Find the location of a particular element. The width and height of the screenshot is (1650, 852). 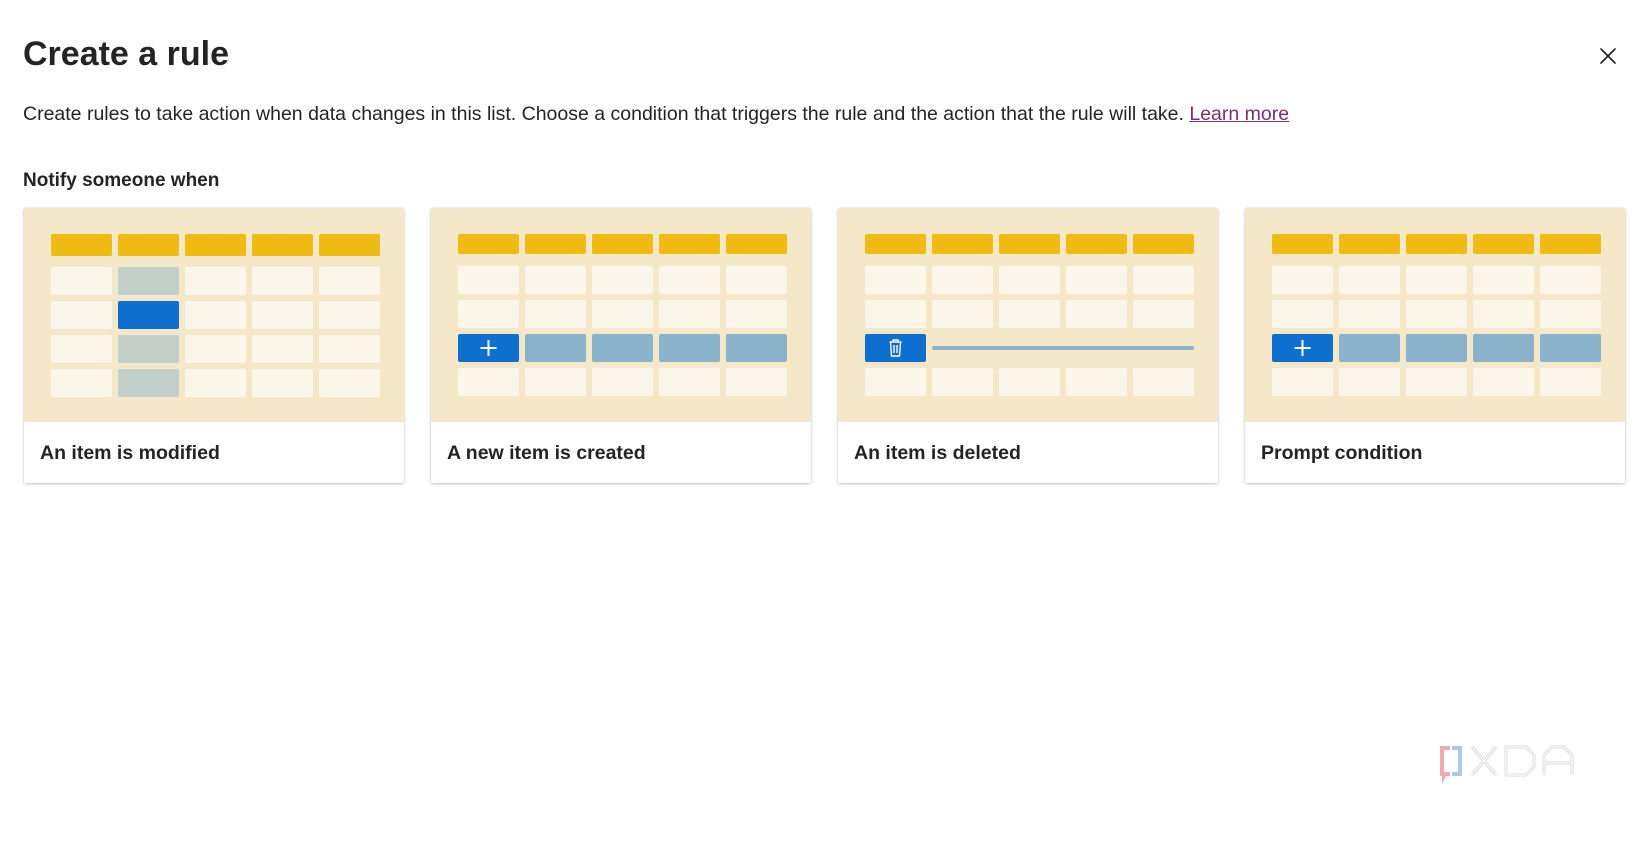

card-item-modified: An item is modified is located at coordinates (214, 345).